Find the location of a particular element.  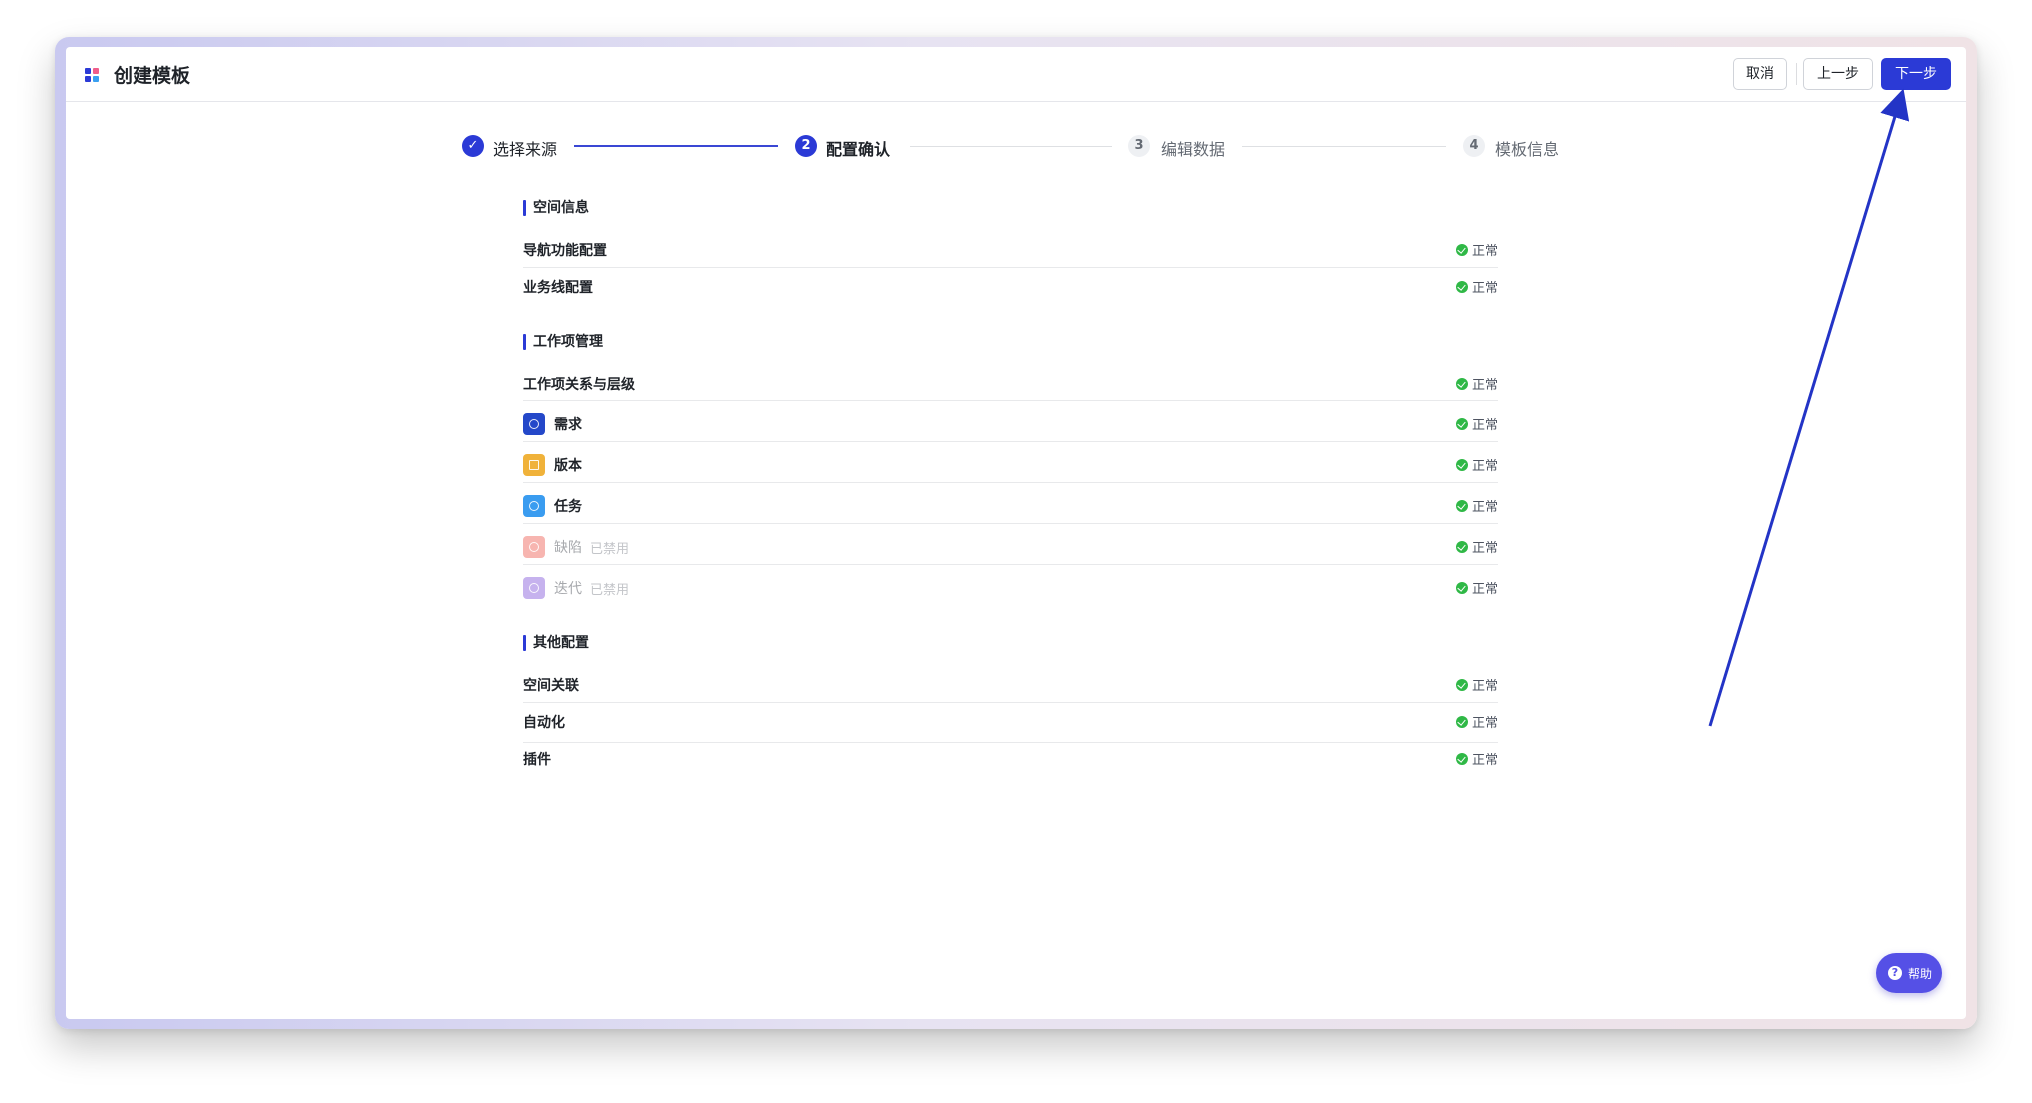

row-label: 导航功能配置 is located at coordinates (565, 251).